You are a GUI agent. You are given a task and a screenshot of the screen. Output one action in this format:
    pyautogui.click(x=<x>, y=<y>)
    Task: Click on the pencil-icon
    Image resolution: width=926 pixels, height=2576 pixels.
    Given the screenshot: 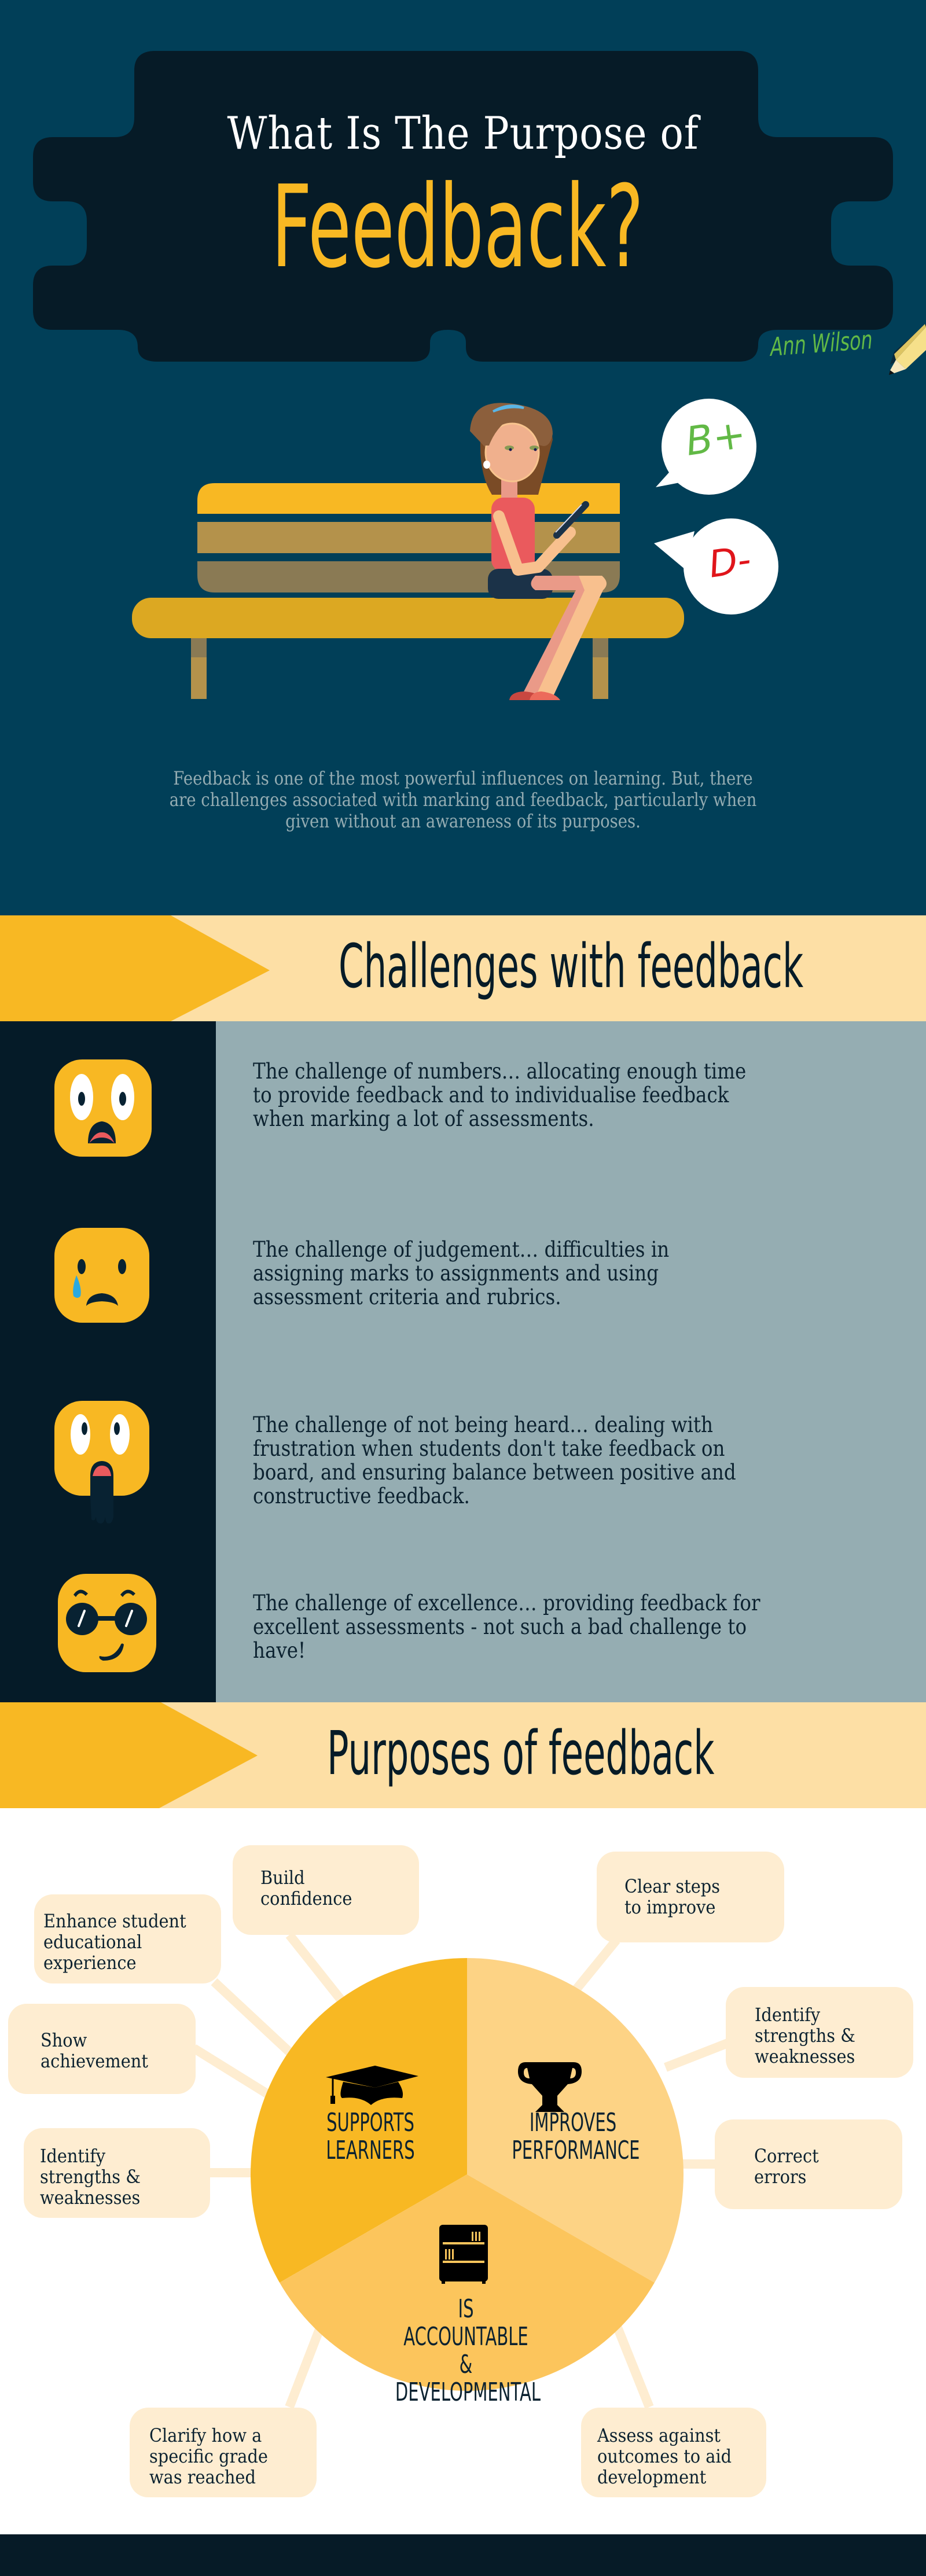 What is the action you would take?
    pyautogui.click(x=907, y=349)
    